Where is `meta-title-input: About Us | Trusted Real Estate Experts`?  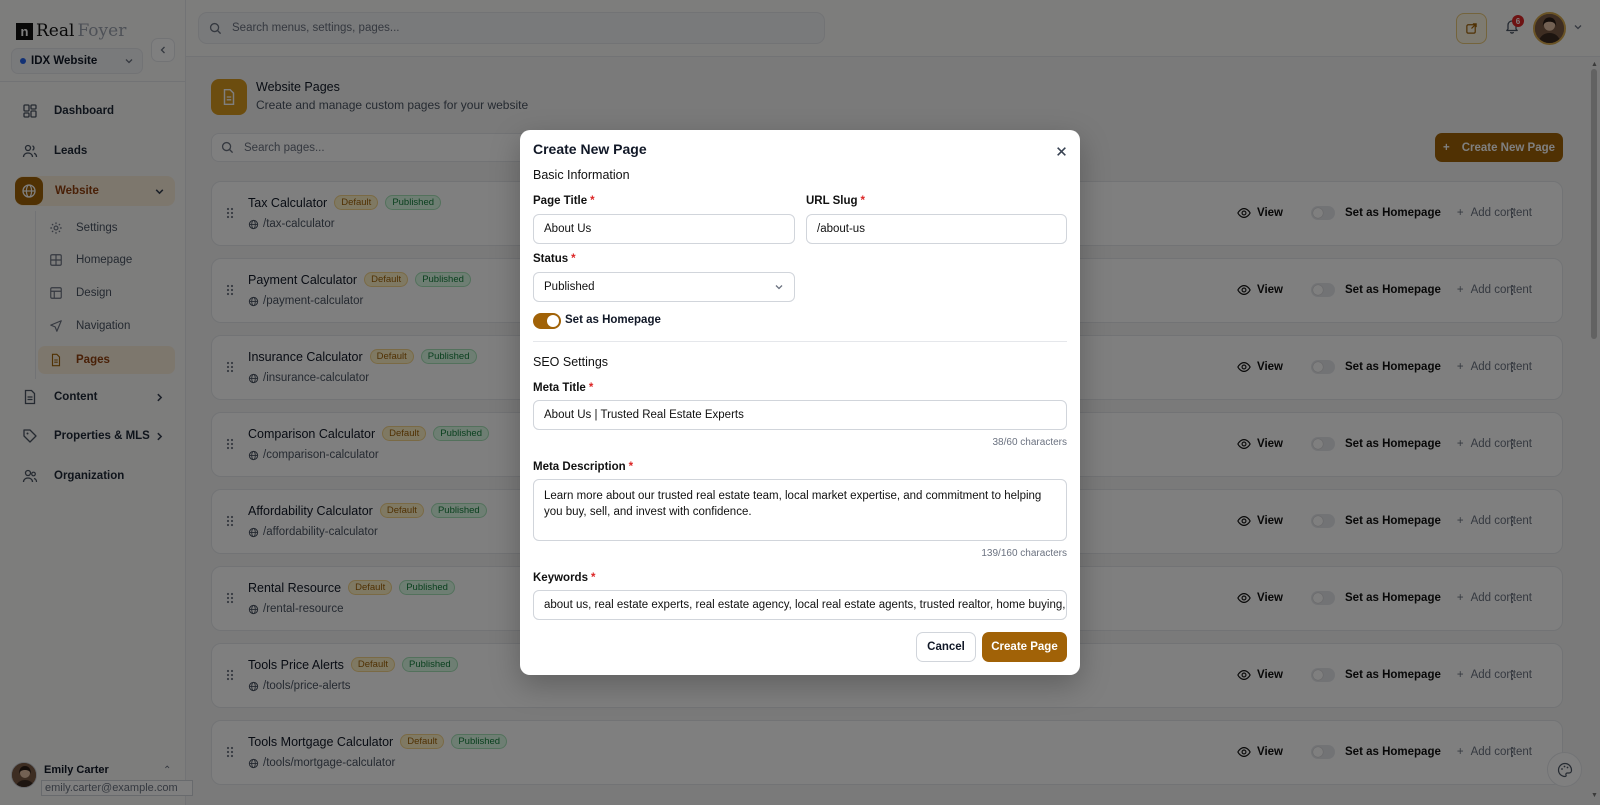
meta-title-input: About Us | Trusted Real Estate Experts is located at coordinates (800, 415).